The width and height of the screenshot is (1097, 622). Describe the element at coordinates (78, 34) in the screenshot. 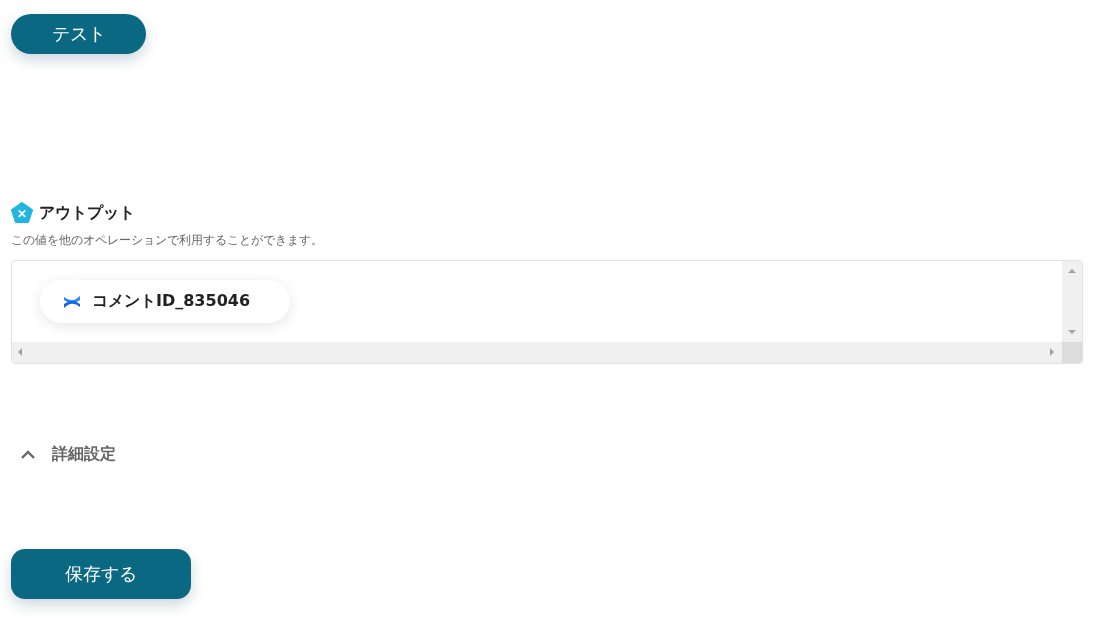

I see `test-button: テスト` at that location.